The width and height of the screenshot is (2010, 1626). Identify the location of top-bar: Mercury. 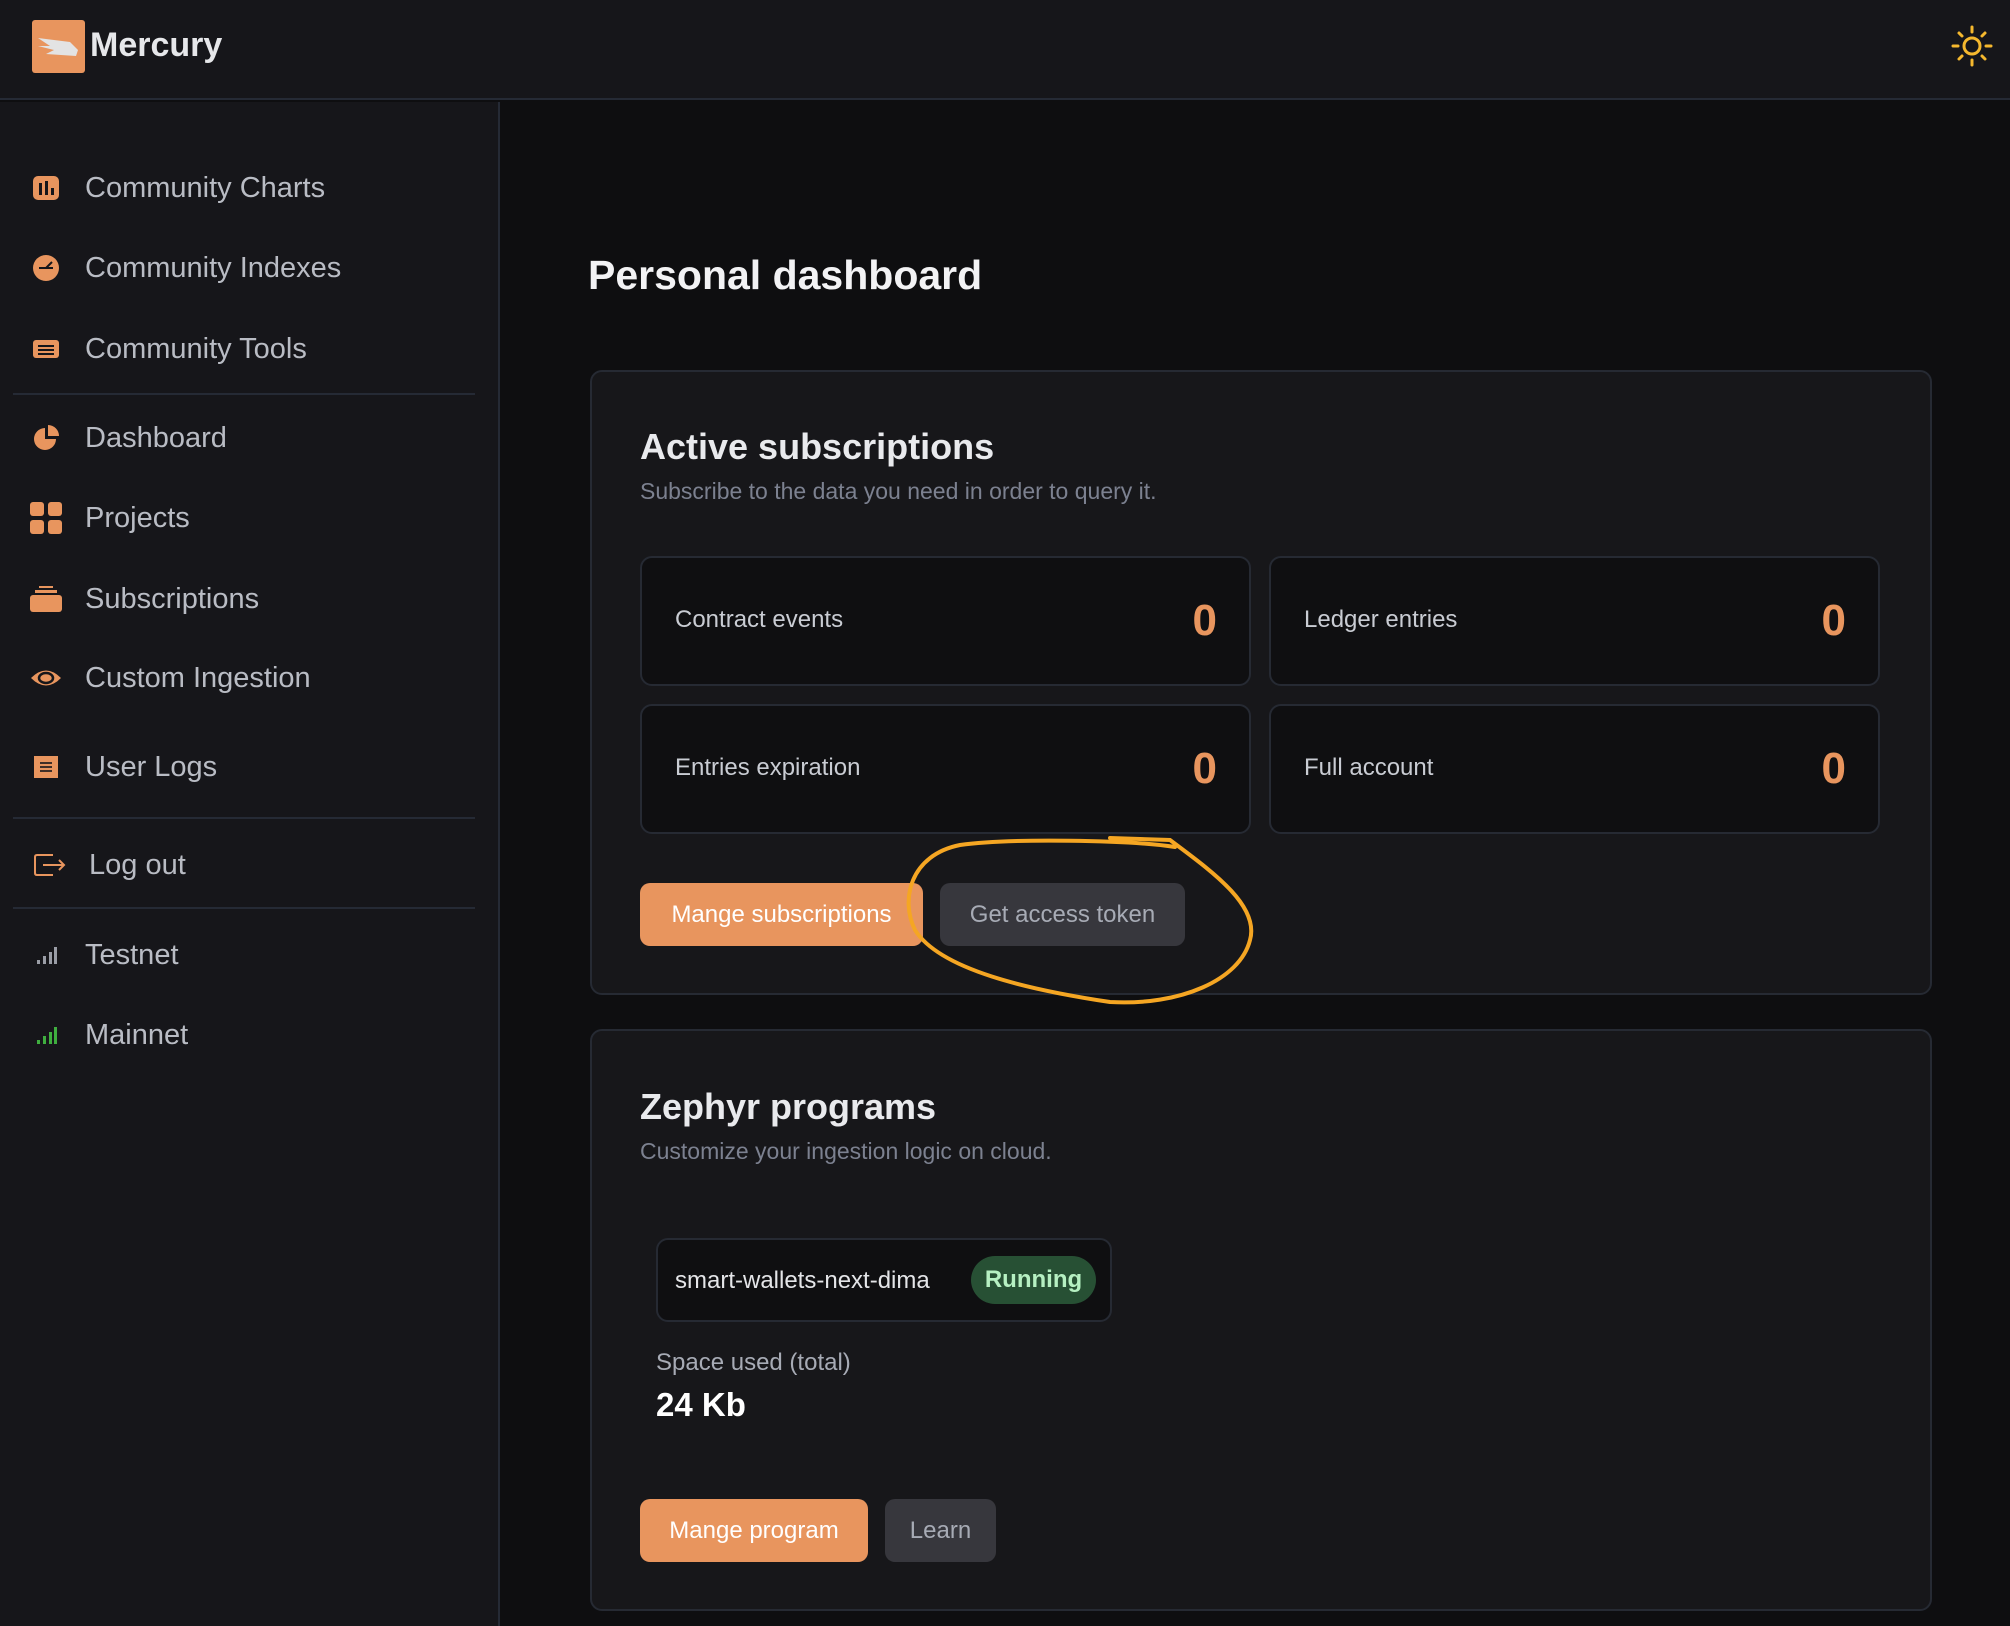
(1005, 50).